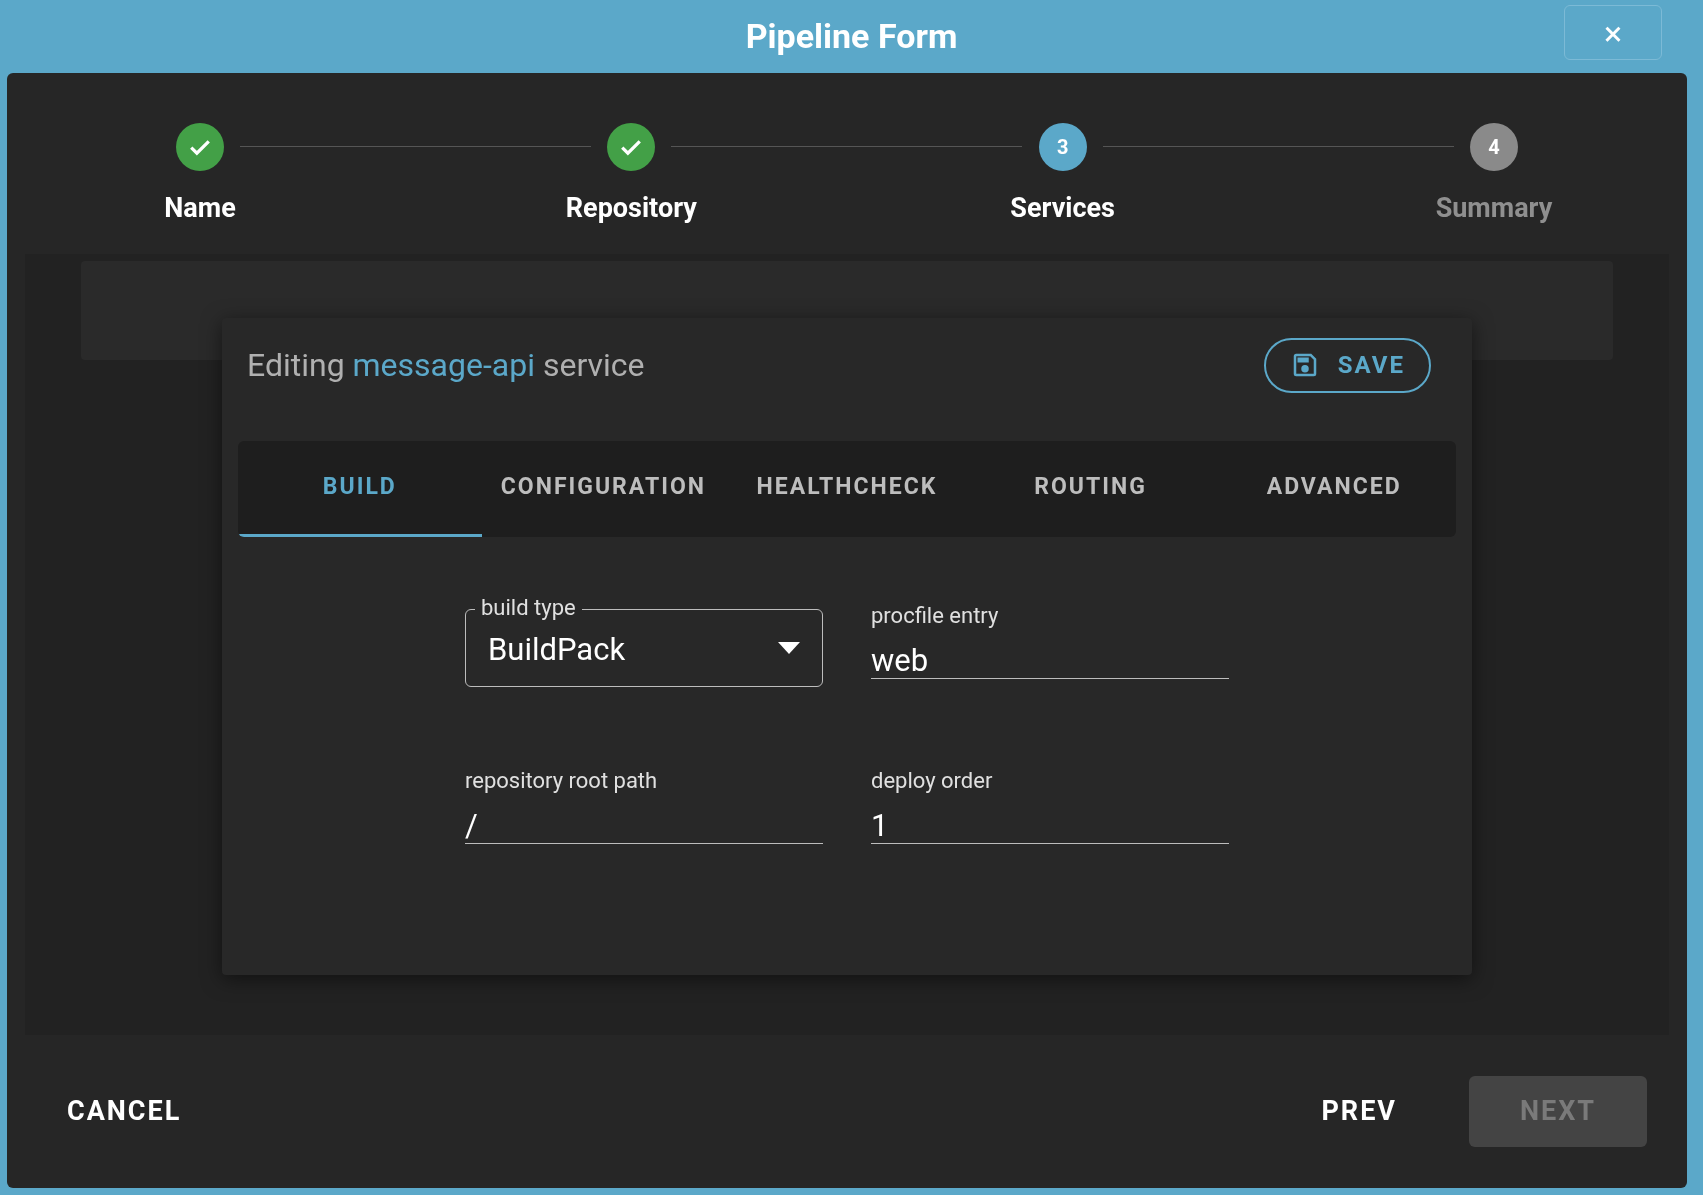 This screenshot has height=1195, width=1703. What do you see at coordinates (1359, 1111) in the screenshot?
I see `prev-button: PREV` at bounding box center [1359, 1111].